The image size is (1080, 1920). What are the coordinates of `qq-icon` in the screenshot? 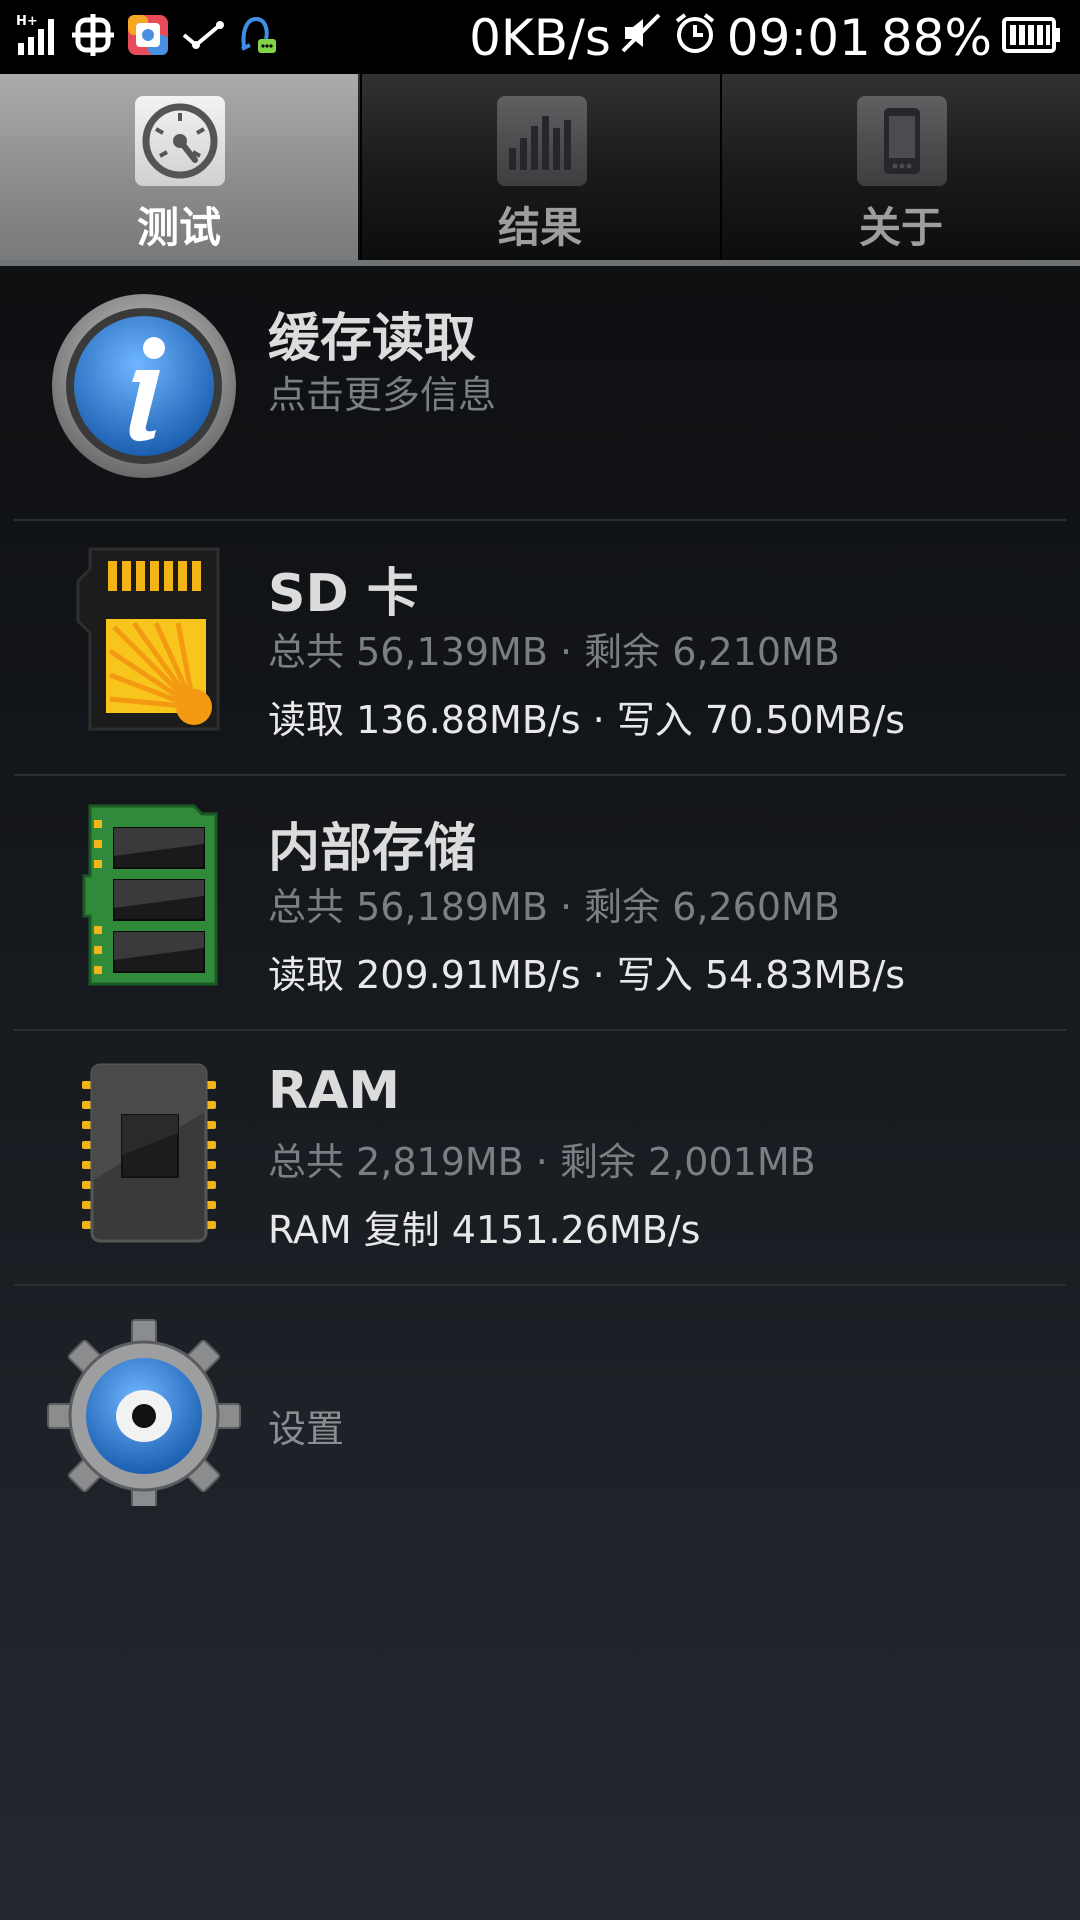 It's located at (256, 37).